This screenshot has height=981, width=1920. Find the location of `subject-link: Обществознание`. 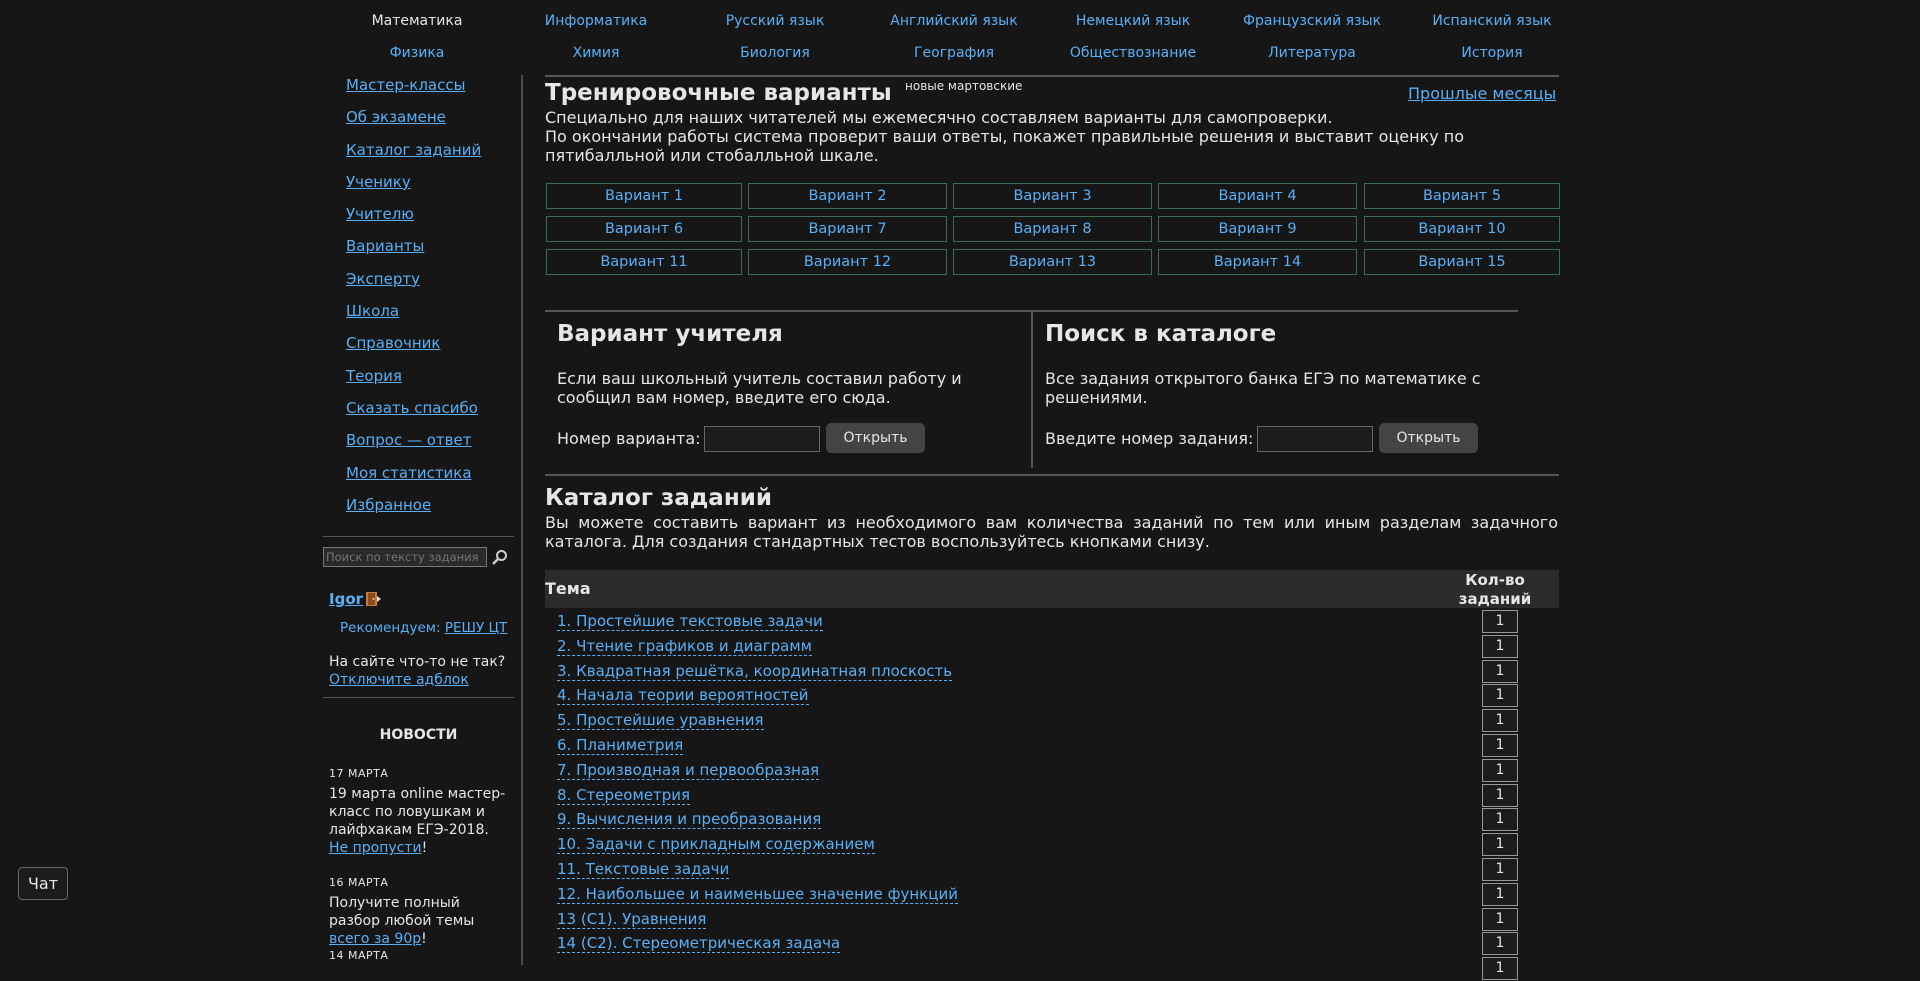

subject-link: Обществознание is located at coordinates (1133, 53).